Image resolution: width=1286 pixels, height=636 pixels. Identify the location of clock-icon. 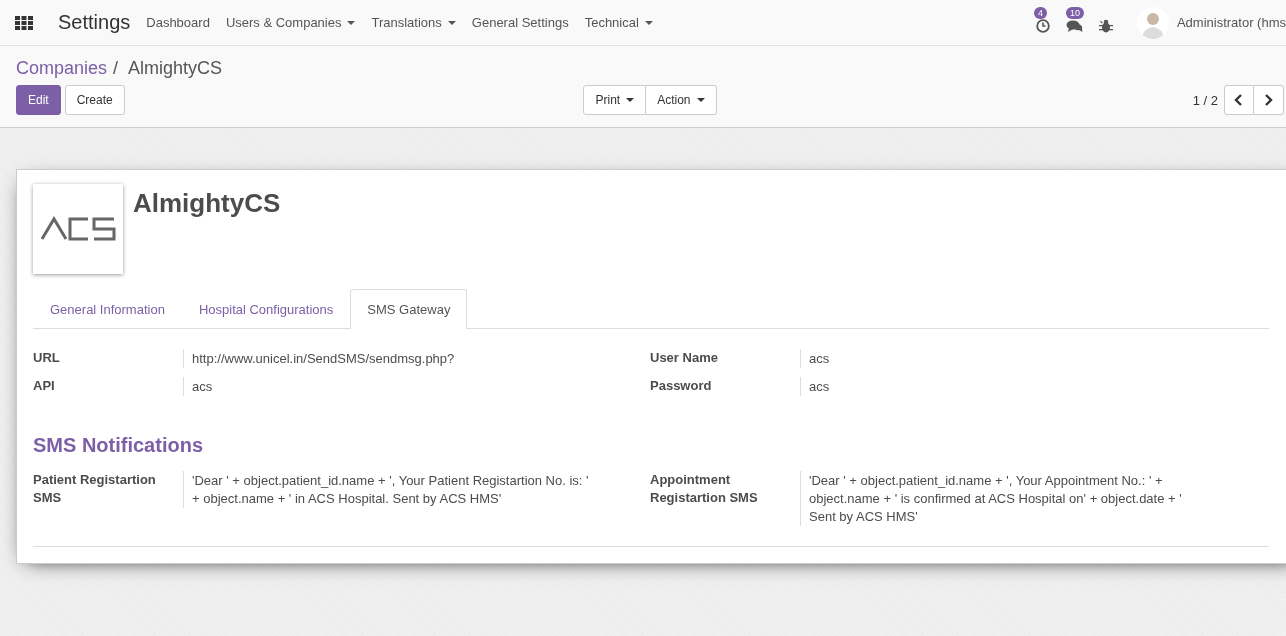
(1042, 25).